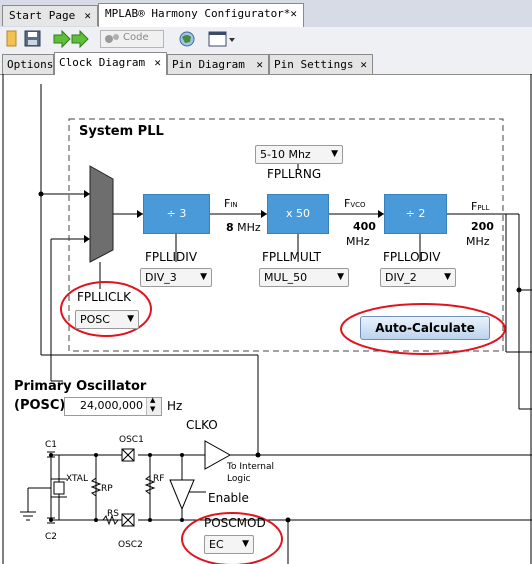 This screenshot has width=532, height=564. What do you see at coordinates (161, 277) in the screenshot?
I see `fpllidiv-value: DIV_3` at bounding box center [161, 277].